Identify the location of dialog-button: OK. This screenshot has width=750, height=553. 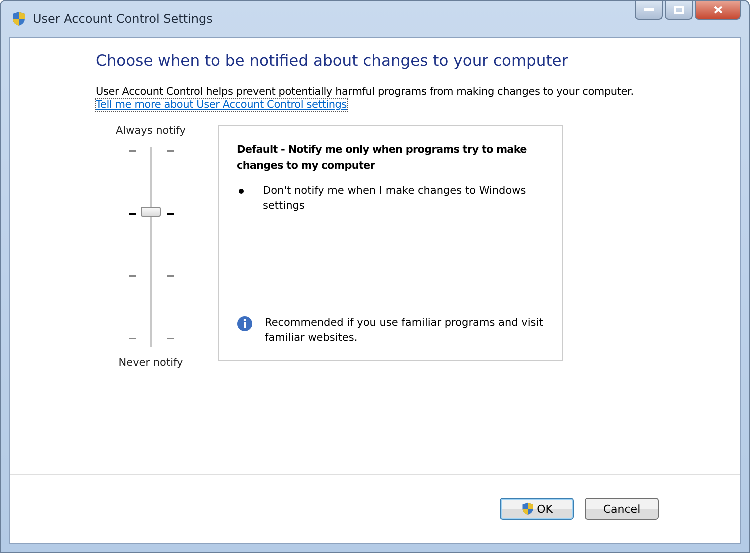
(537, 509).